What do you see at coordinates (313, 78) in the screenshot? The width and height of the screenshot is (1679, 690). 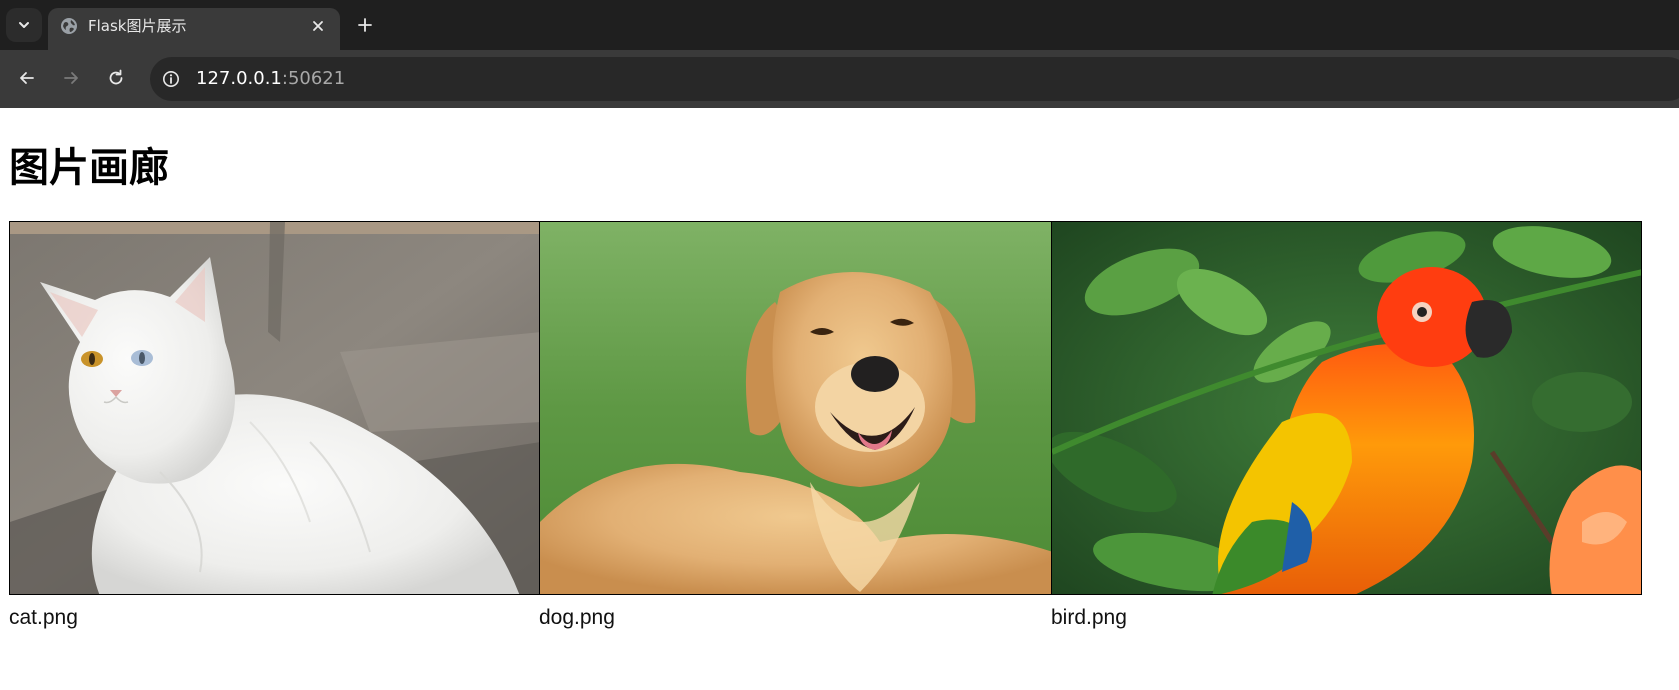 I see `url-port: :50621` at bounding box center [313, 78].